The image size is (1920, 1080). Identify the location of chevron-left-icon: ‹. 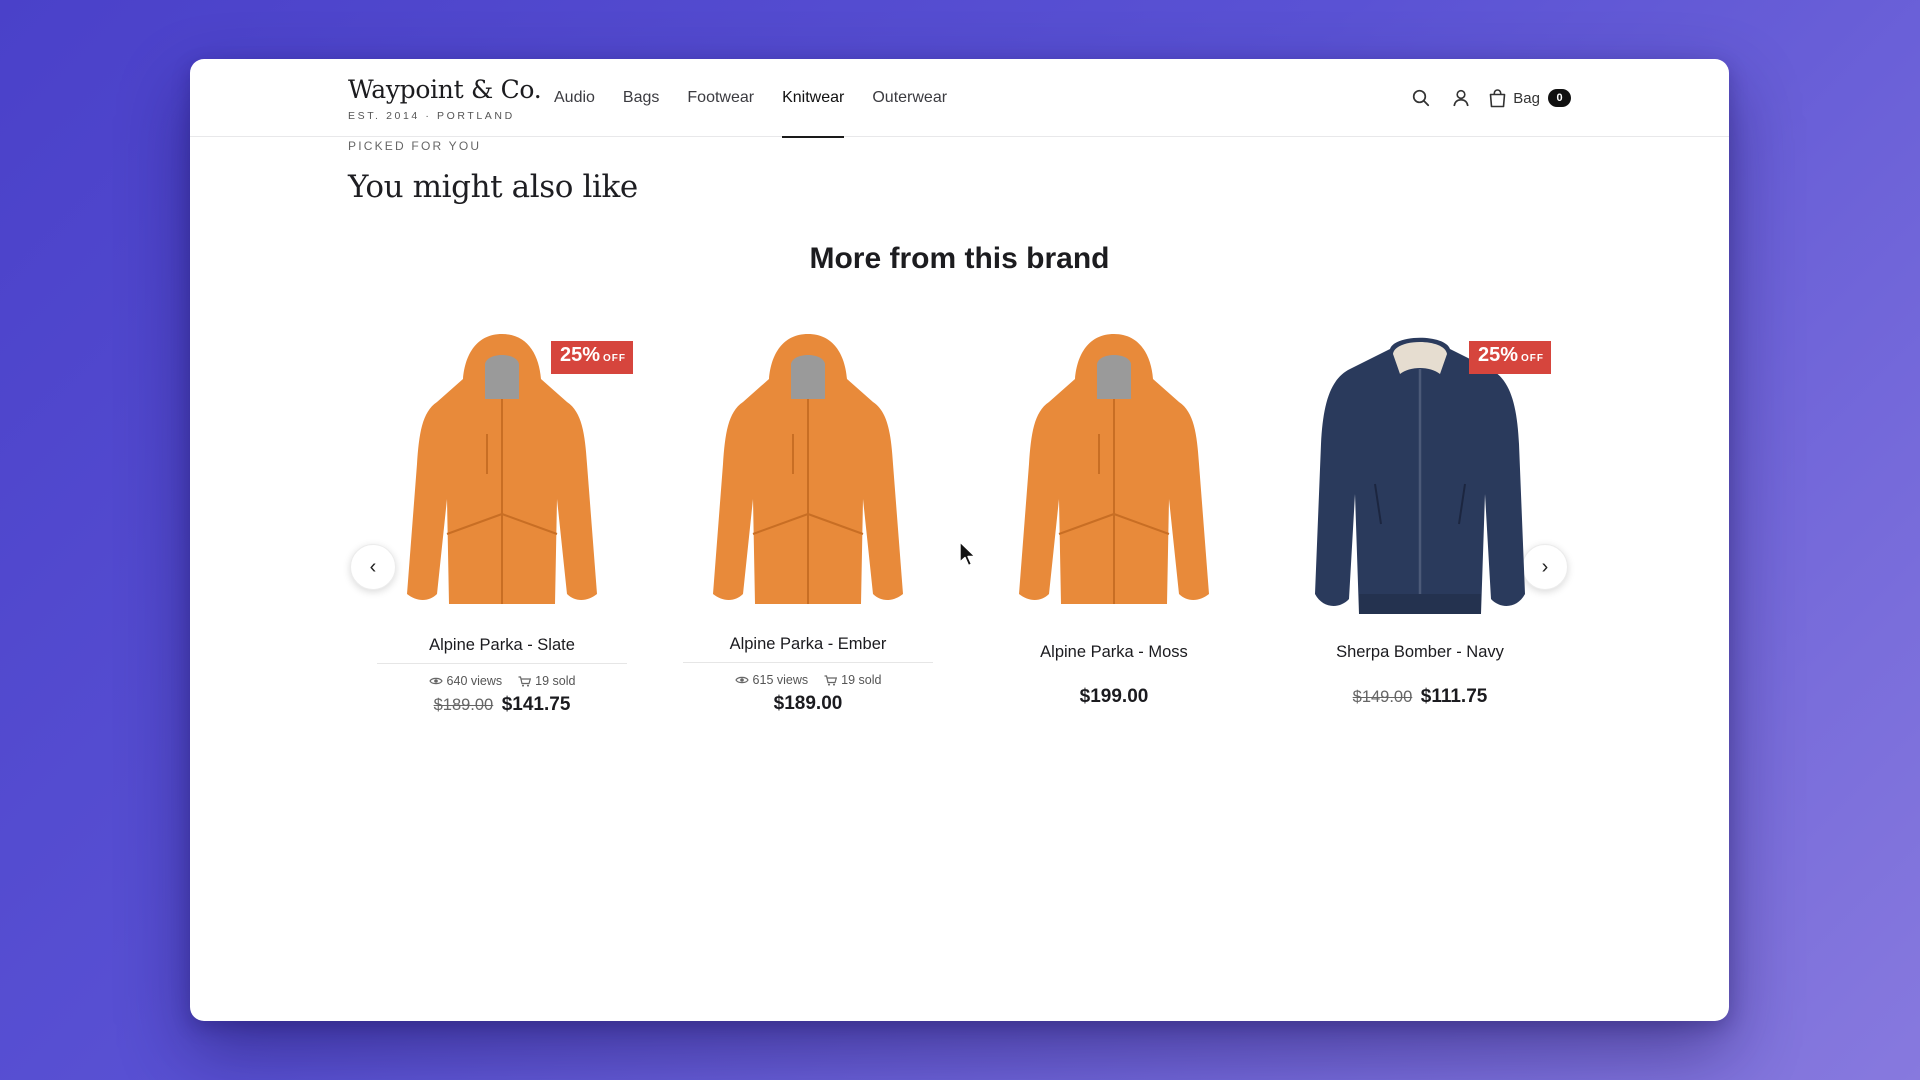
(373, 566).